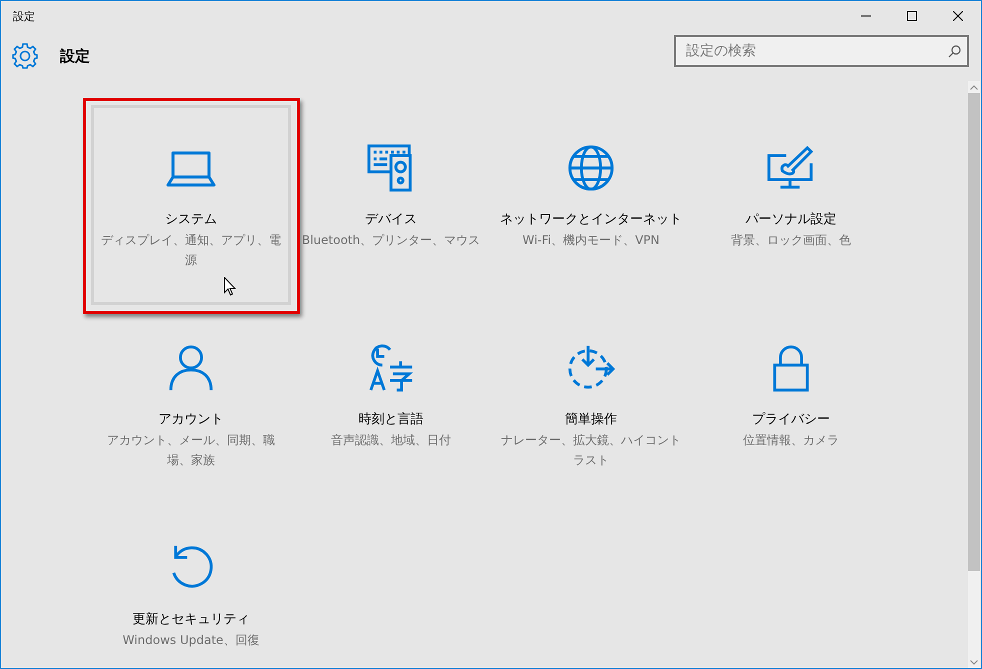 Image resolution: width=982 pixels, height=669 pixels. Describe the element at coordinates (391, 205) in the screenshot. I see `settings-tile: デバイス Bluetooth、プリンター、マウス` at that location.